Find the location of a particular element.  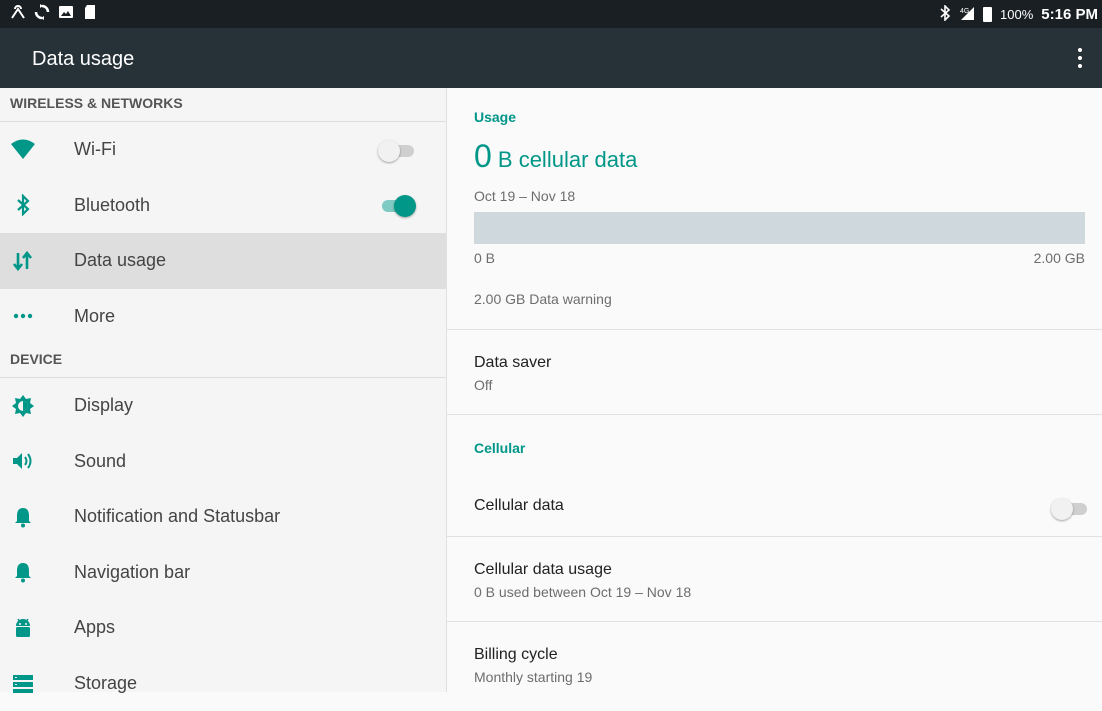

usage-period: Oct 19 – Nov 18 is located at coordinates (524, 196).